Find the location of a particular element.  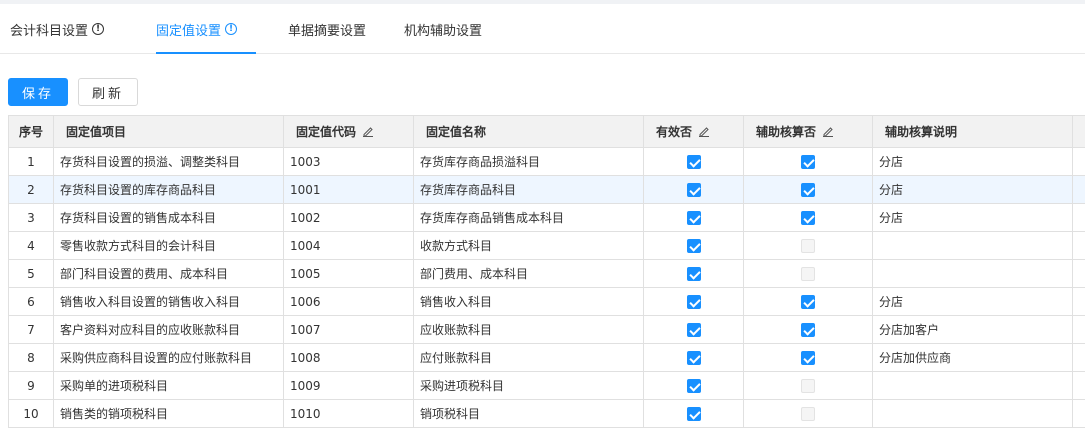

tab-account-subject-settings: 会计科目设置 ! is located at coordinates (62, 29).